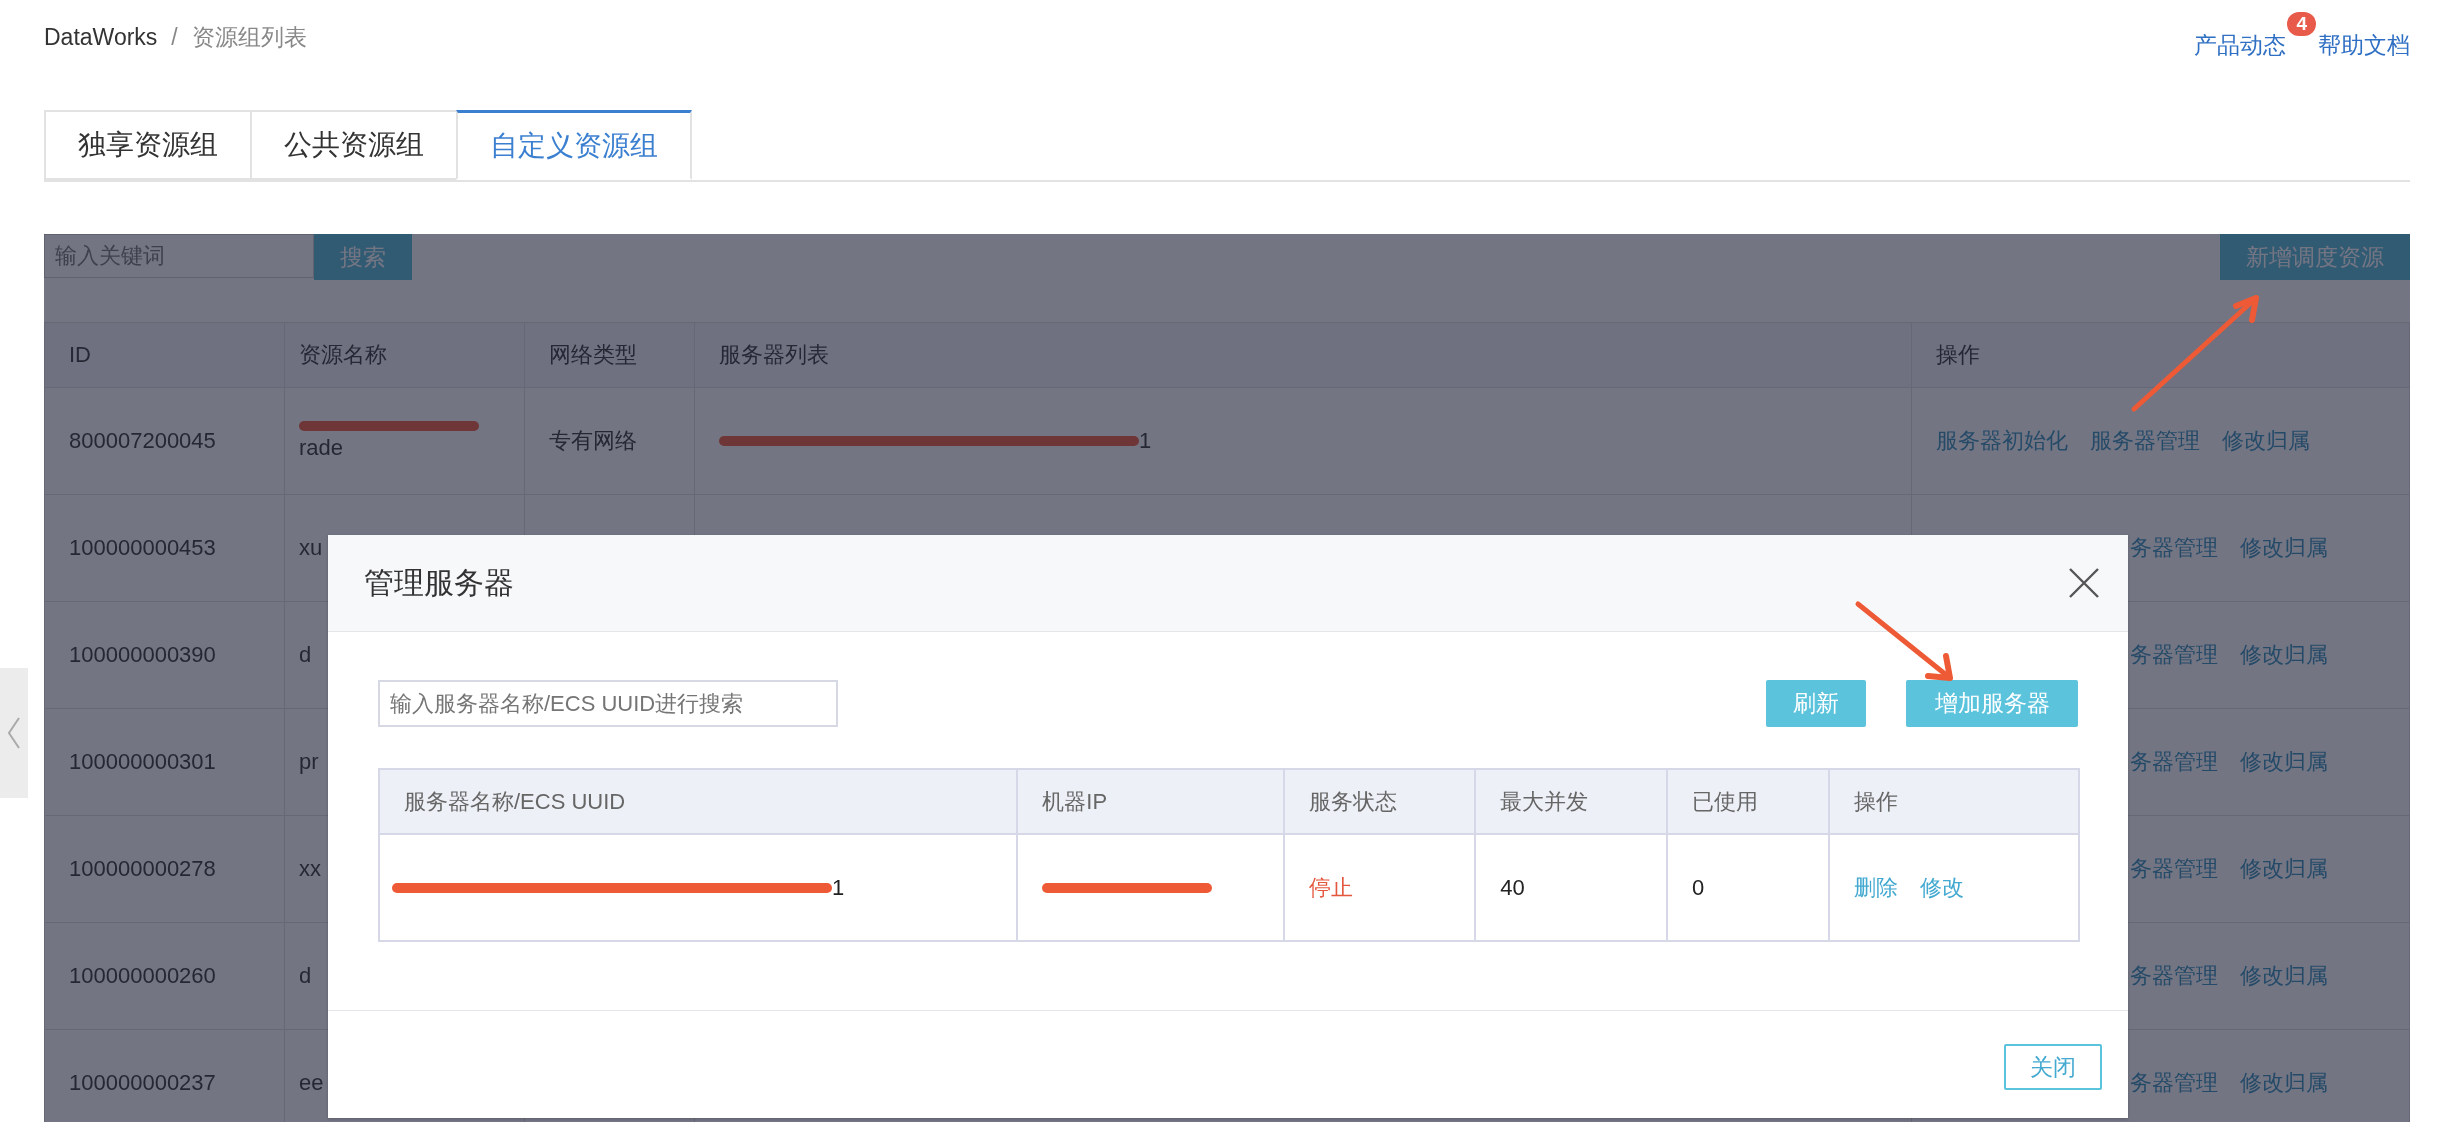  Describe the element at coordinates (1748, 801) in the screenshot. I see `column-header: 已使用` at that location.